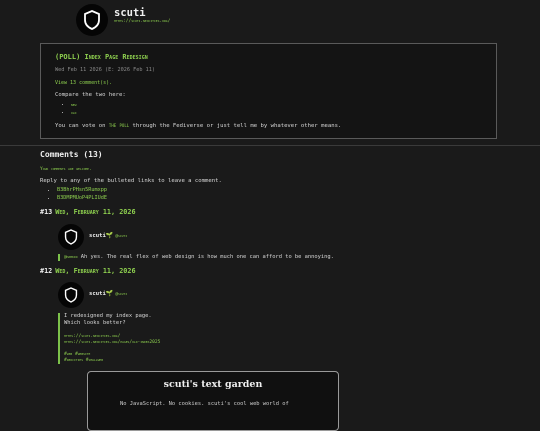  What do you see at coordinates (101, 57) in the screenshot?
I see `post-title: (POLL) Index Page Redesign` at bounding box center [101, 57].